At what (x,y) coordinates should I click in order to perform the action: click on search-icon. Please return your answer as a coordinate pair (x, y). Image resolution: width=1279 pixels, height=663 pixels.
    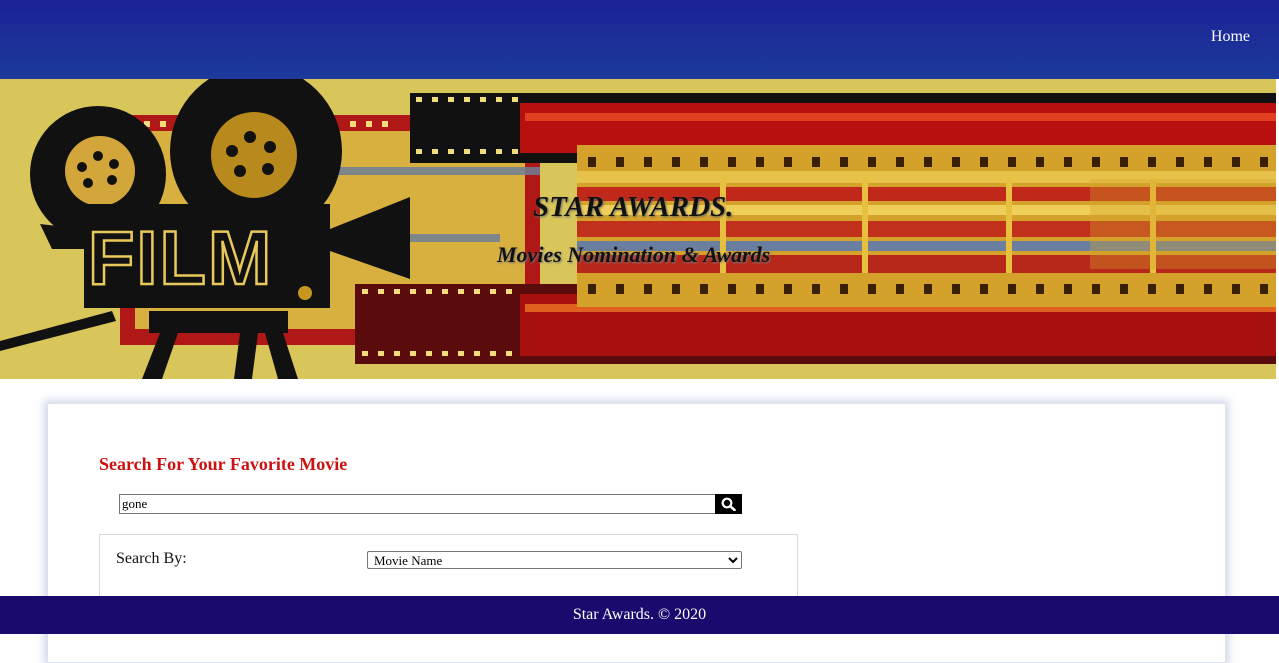
    Looking at the image, I should click on (728, 504).